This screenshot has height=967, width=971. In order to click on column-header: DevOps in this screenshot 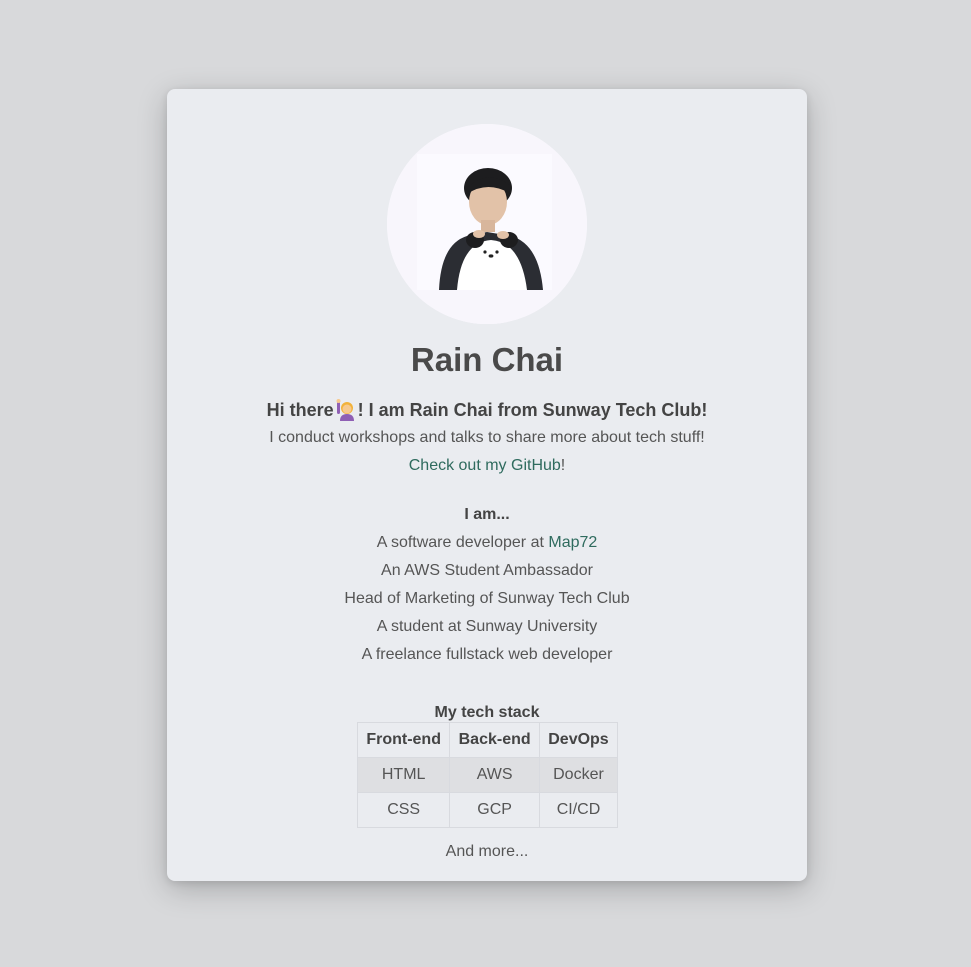, I will do `click(578, 740)`.